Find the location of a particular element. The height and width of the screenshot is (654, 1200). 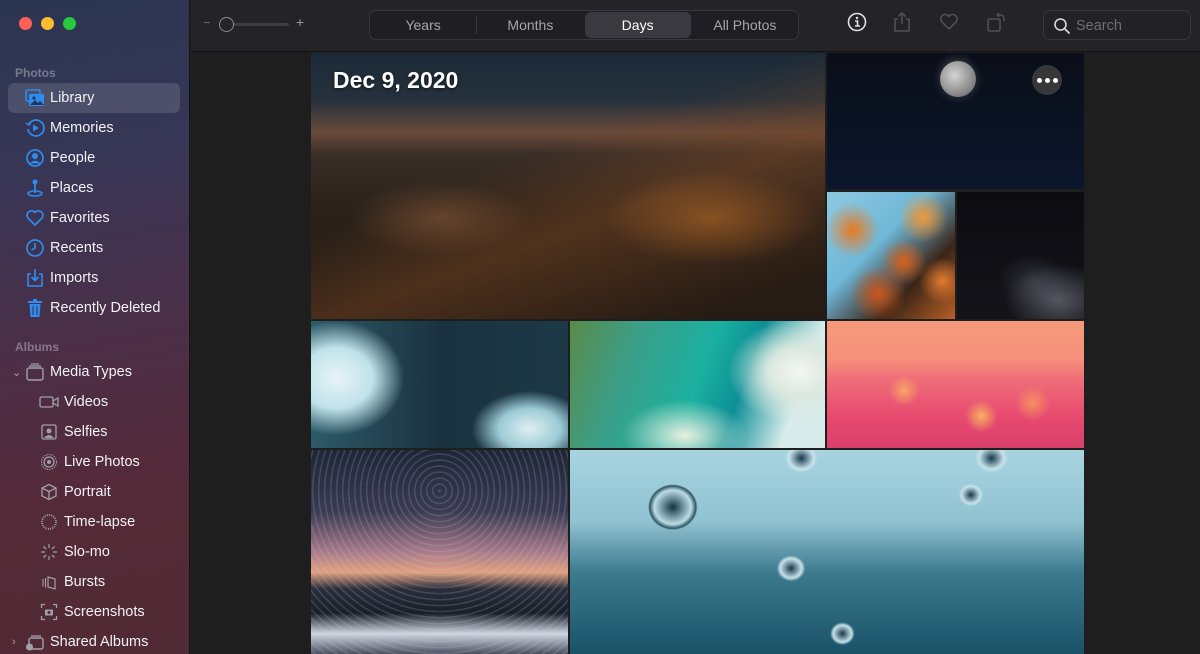

photos-section-label: Photos is located at coordinates (35, 73).